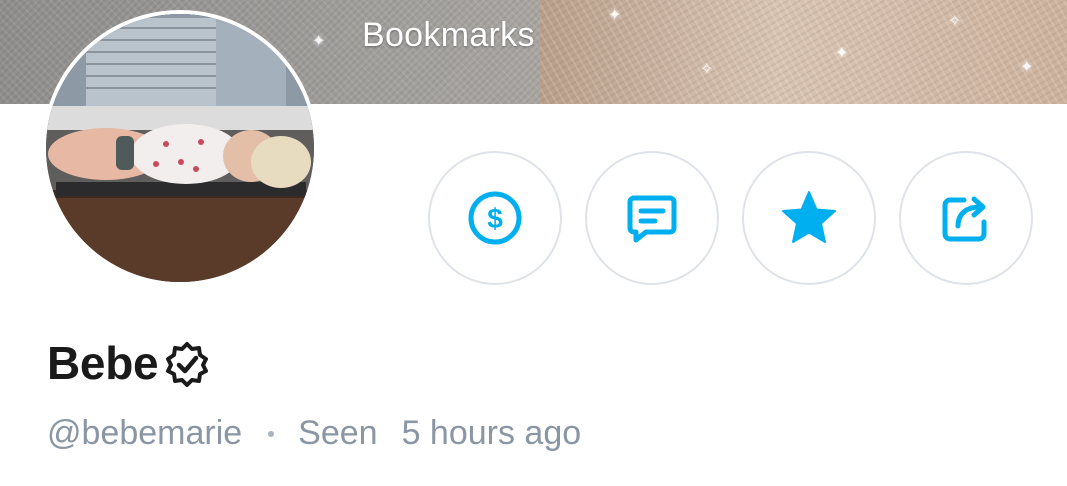  Describe the element at coordinates (187, 364) in the screenshot. I see `verified-badge-icon` at that location.